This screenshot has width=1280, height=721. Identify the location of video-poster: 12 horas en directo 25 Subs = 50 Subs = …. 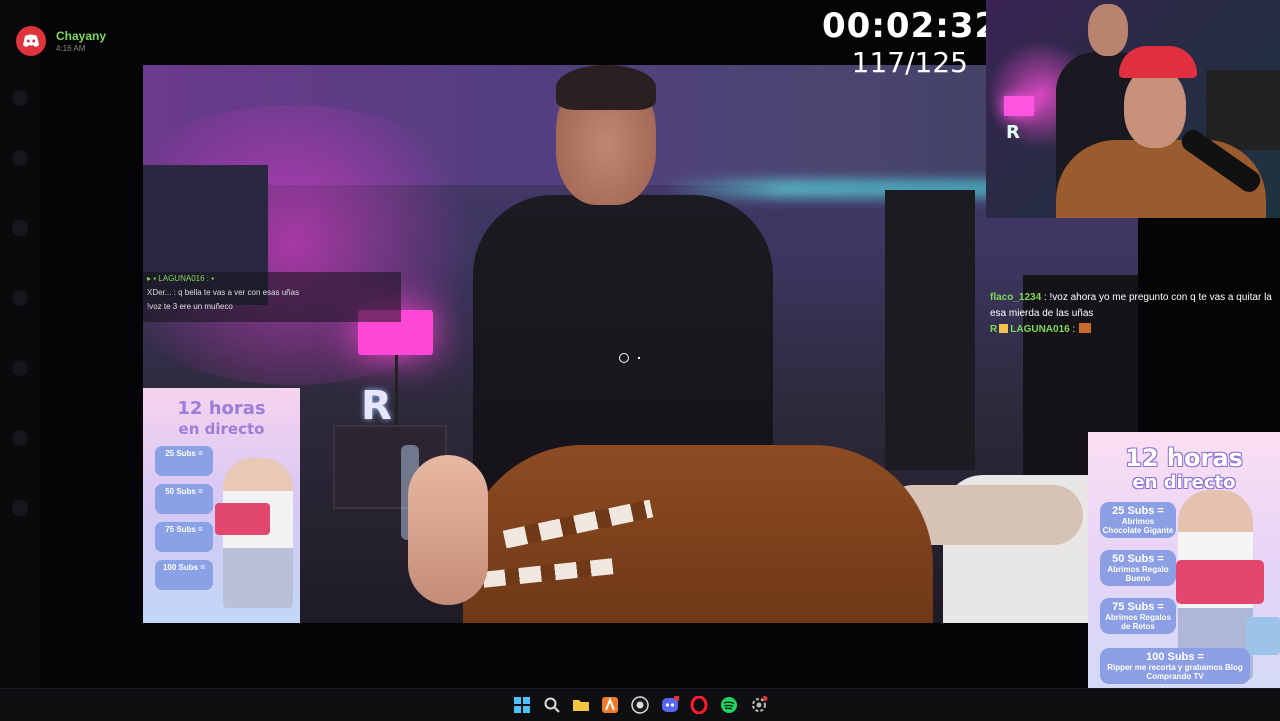
(221, 505).